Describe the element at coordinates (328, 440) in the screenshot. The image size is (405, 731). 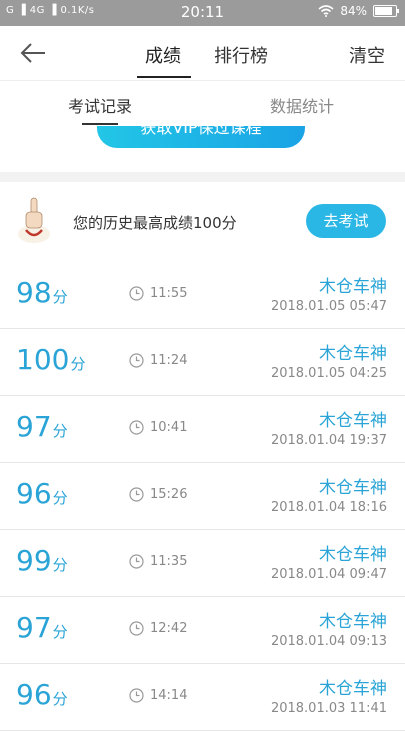
I see `record-datetime: 2018.01.04 19:37` at that location.